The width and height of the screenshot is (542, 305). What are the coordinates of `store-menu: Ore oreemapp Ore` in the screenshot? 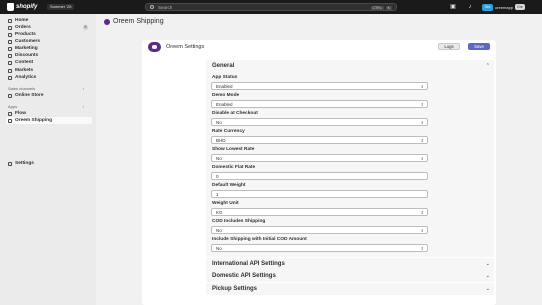 It's located at (503, 7).